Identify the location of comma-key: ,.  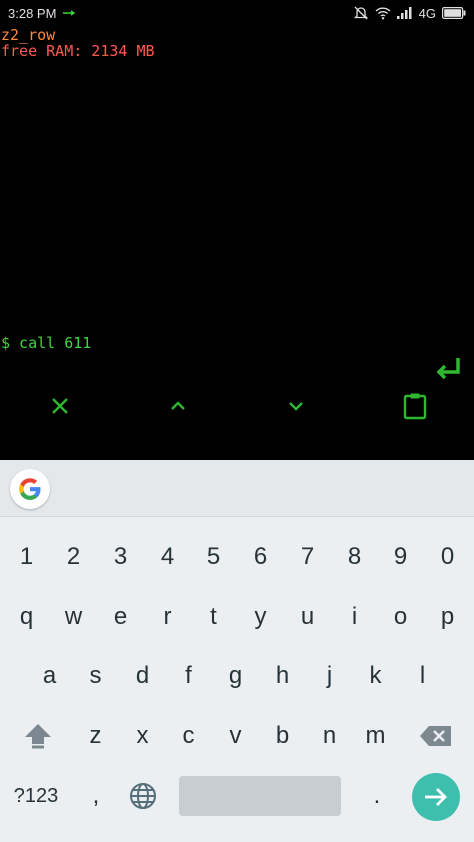
(96, 796).